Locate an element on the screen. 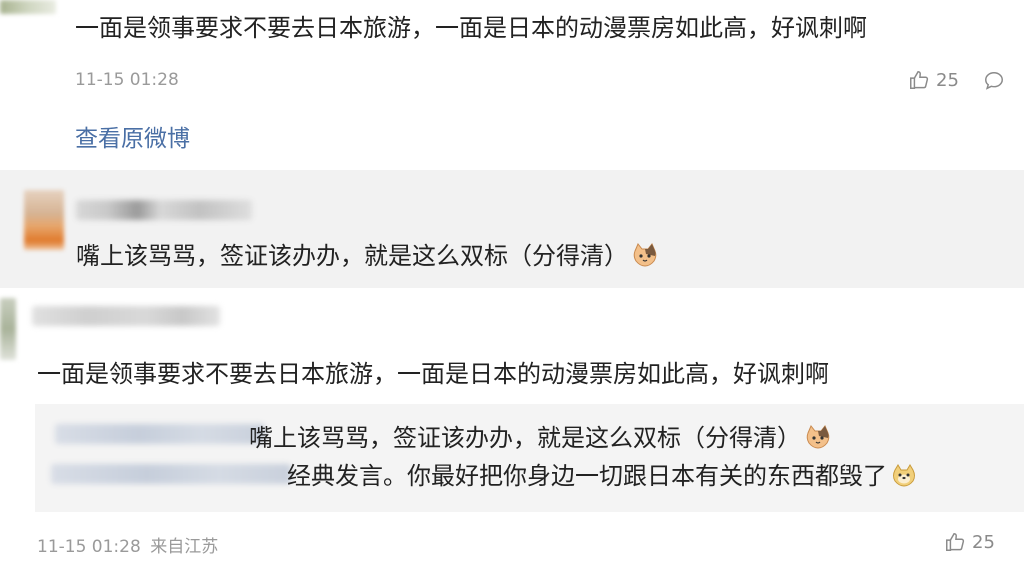 Image resolution: width=1024 pixels, height=576 pixels. quoted-text-line: 嘴上该骂骂，签证该办办，就是这么双标（分得清） is located at coordinates (540, 438).